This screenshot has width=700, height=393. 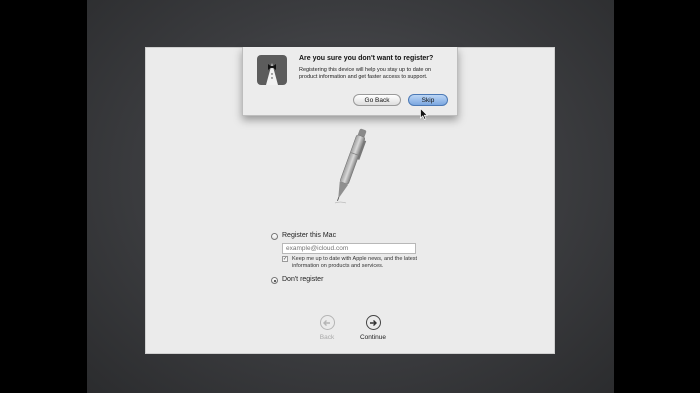 I want to click on continue-button: Continue, so click(x=373, y=328).